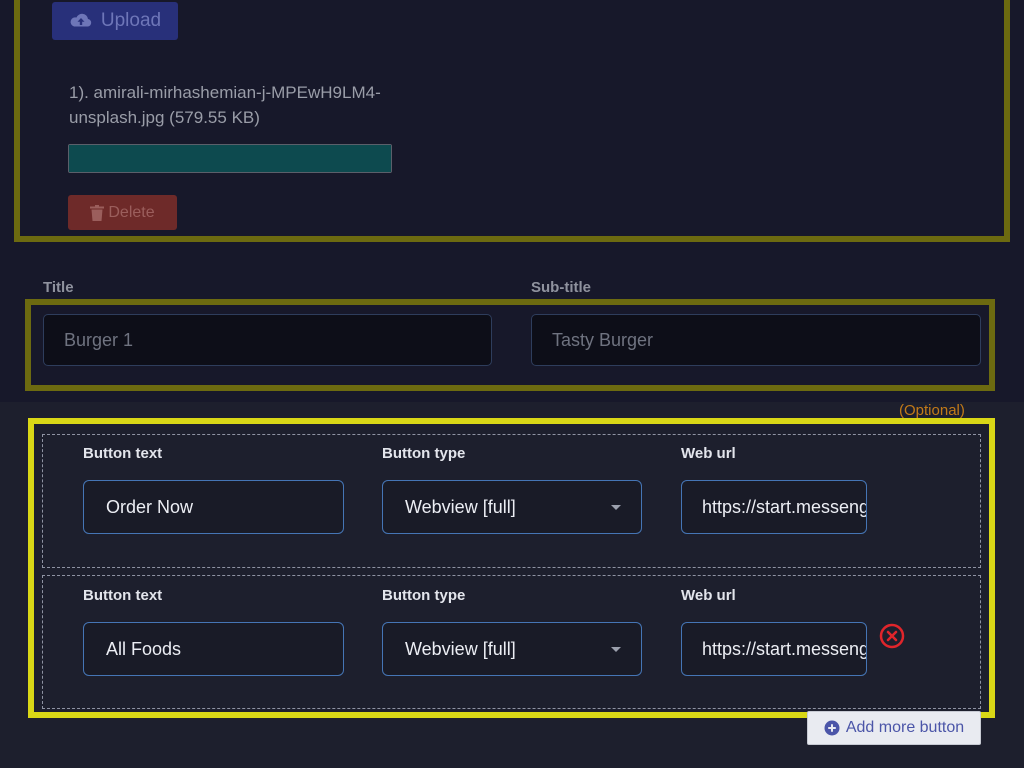 The width and height of the screenshot is (1024, 768). I want to click on upload-progress-bar, so click(230, 158).